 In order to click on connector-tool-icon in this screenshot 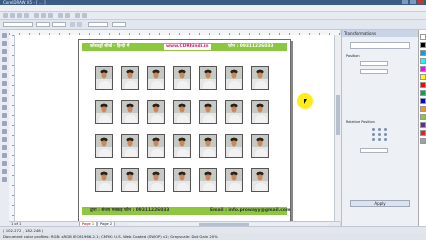, I will do `click(4, 139)`.